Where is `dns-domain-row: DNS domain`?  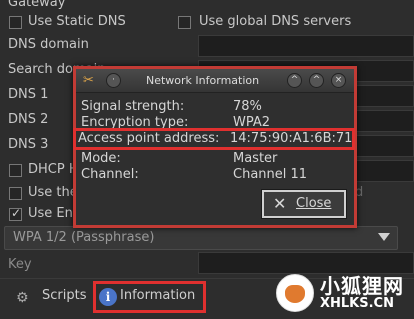 dns-domain-row: DNS domain is located at coordinates (207, 46).